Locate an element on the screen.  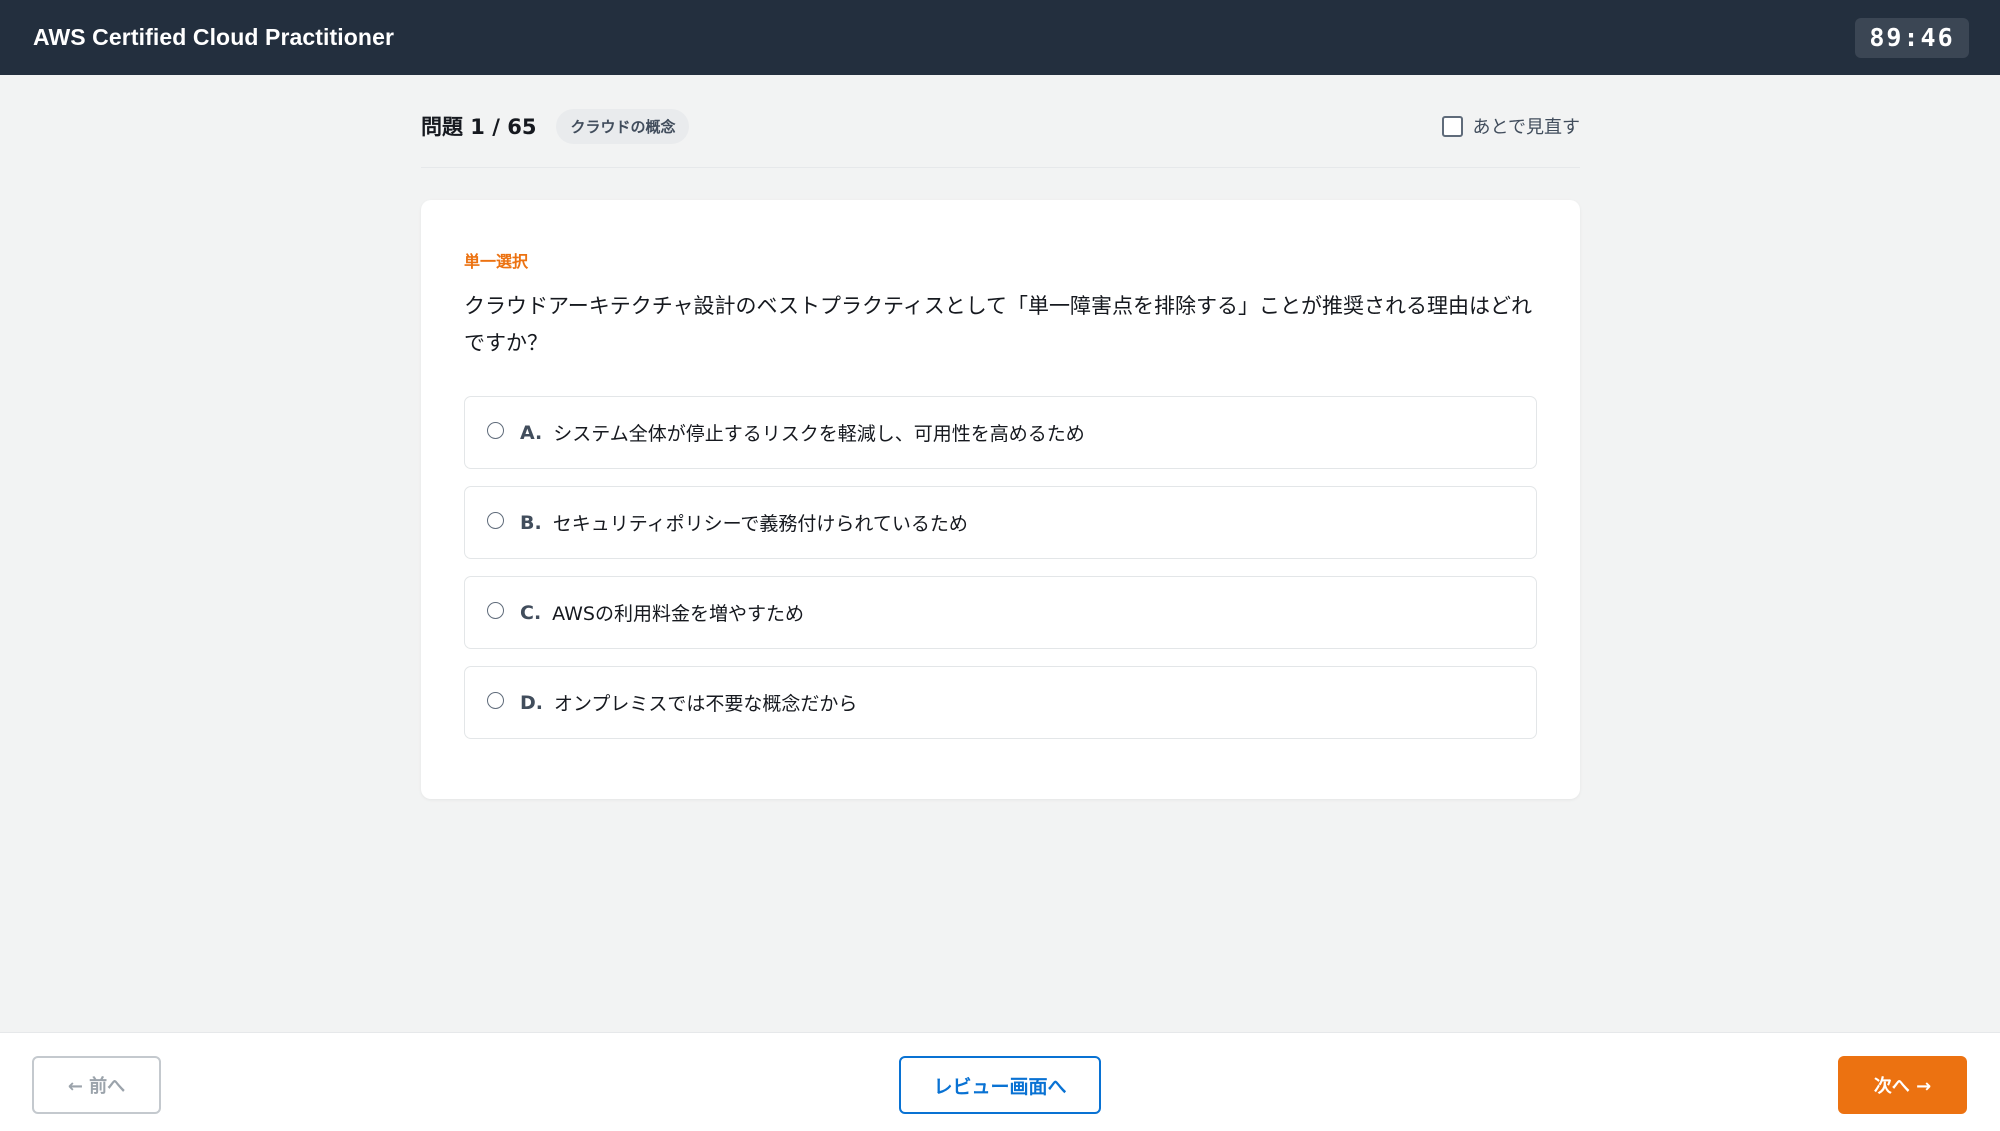
option-letter: A. is located at coordinates (531, 432).